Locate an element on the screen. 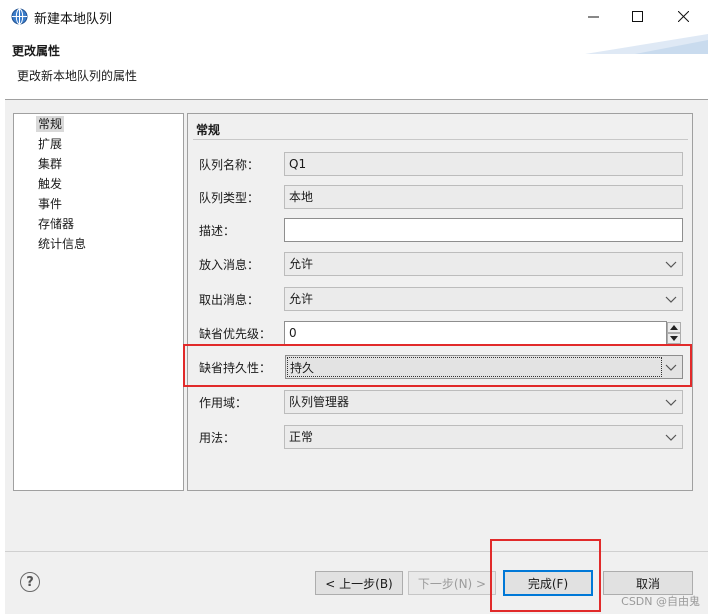  title-bar: 新建本地队列 is located at coordinates (354, 17).